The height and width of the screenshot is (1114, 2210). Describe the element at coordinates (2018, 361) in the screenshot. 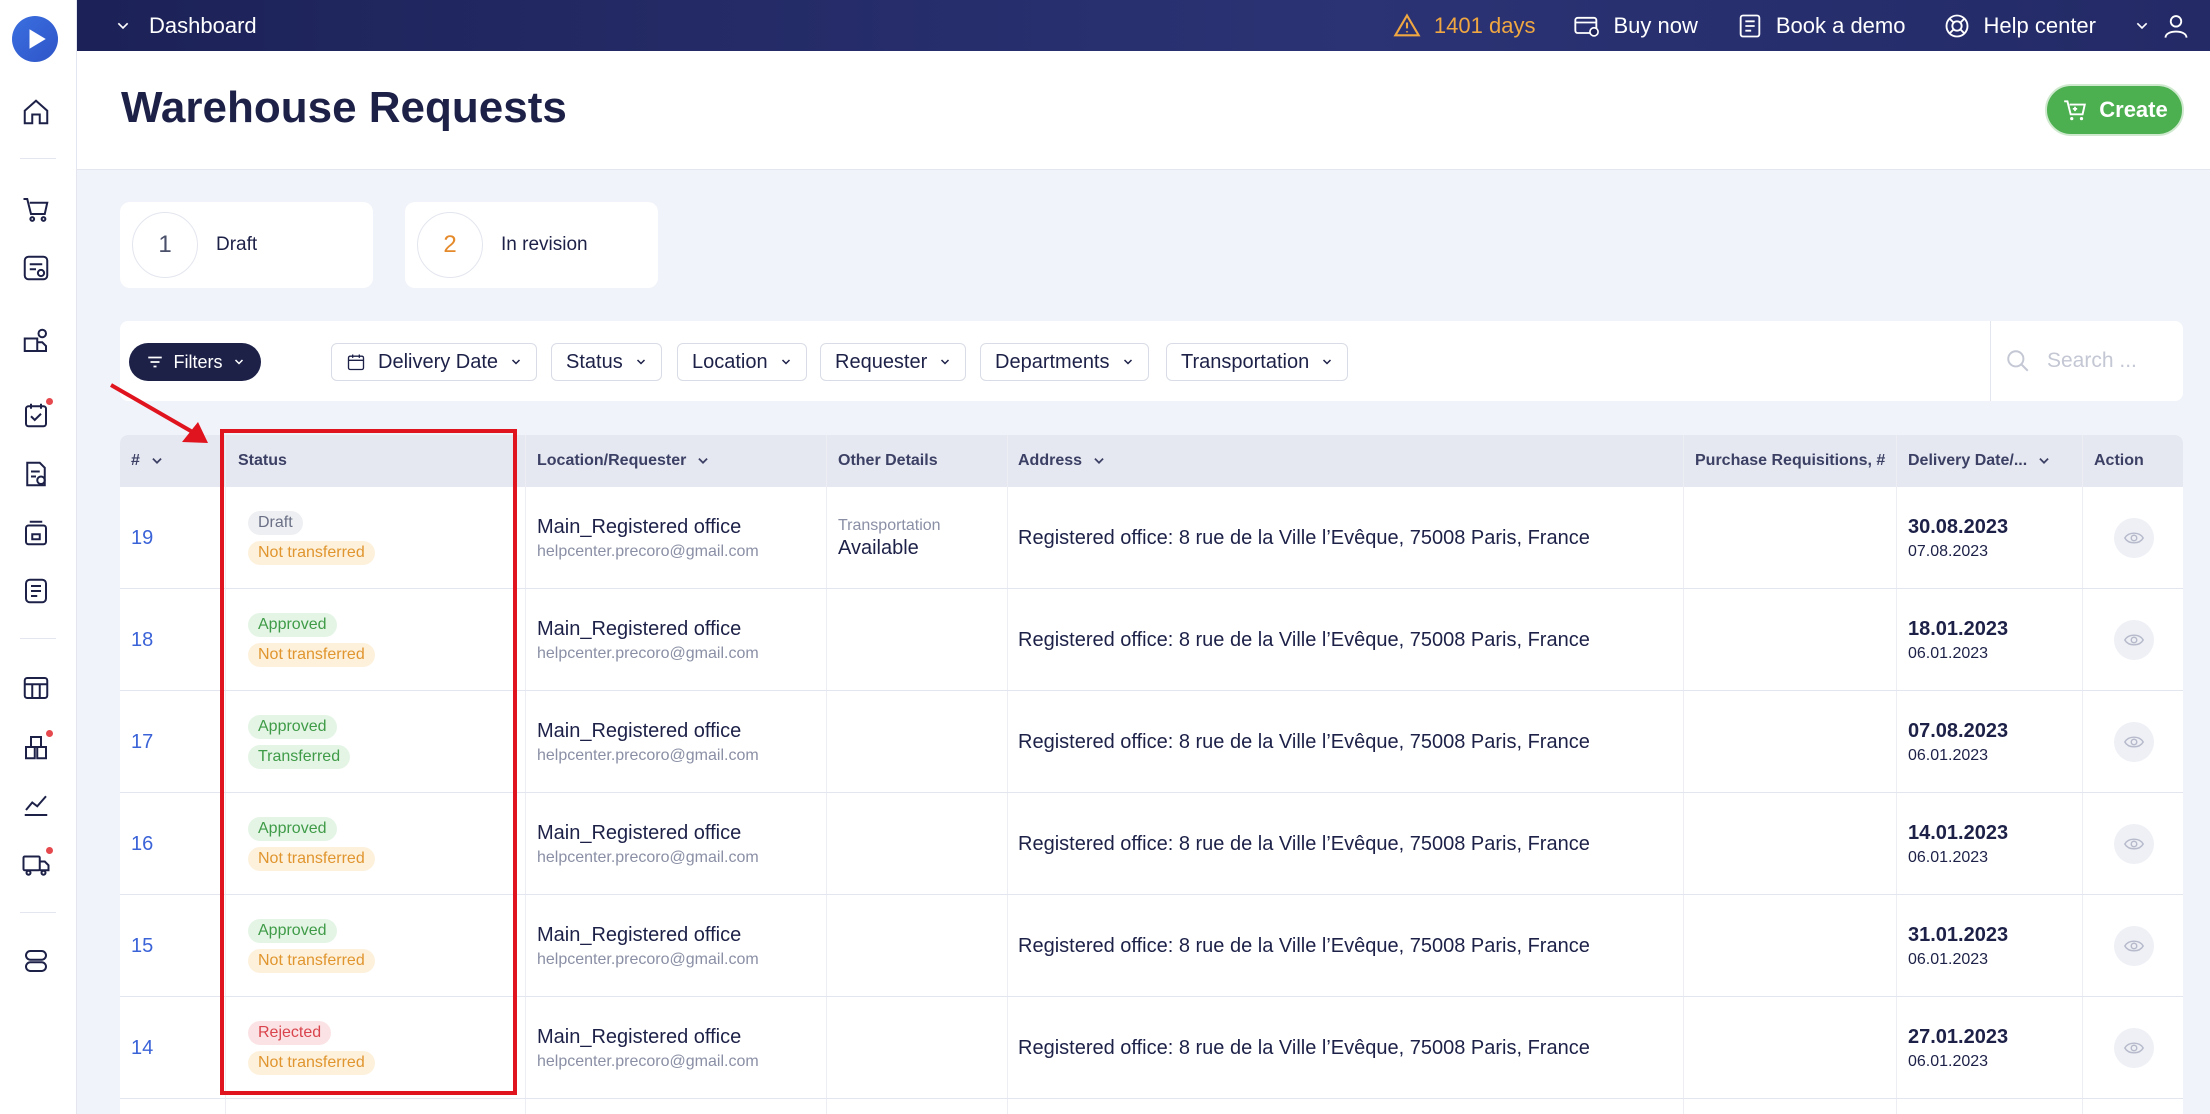

I see `search-icon` at that location.